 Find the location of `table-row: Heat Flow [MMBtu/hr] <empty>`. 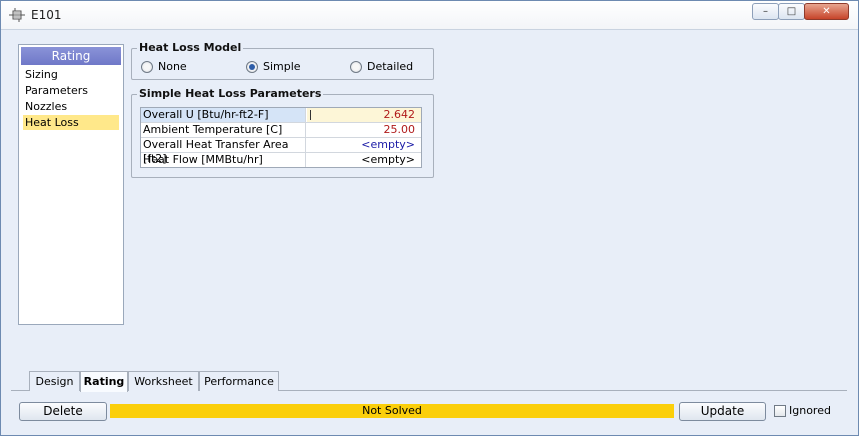

table-row: Heat Flow [MMBtu/hr] <empty> is located at coordinates (281, 160).